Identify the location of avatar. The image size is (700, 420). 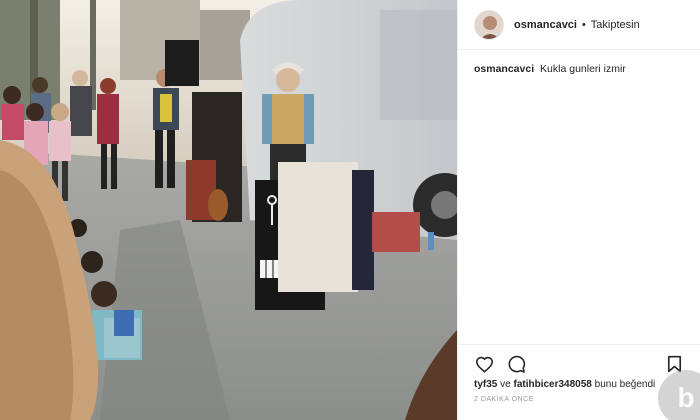
(489, 24).